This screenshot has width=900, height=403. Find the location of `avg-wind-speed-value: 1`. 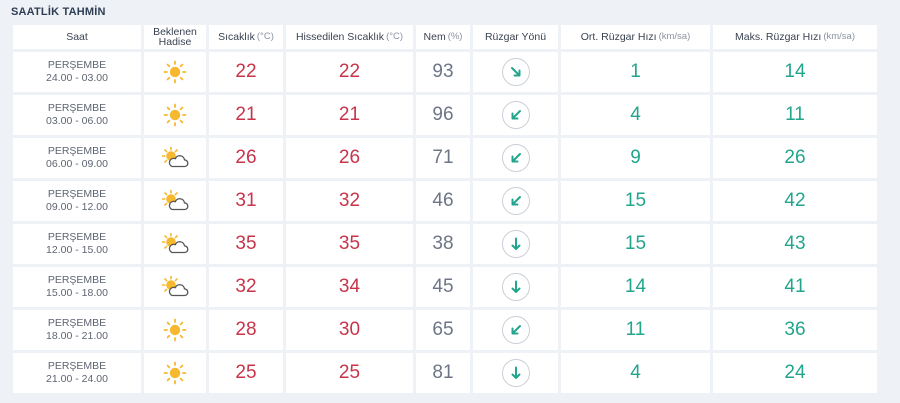

avg-wind-speed-value: 1 is located at coordinates (635, 72).